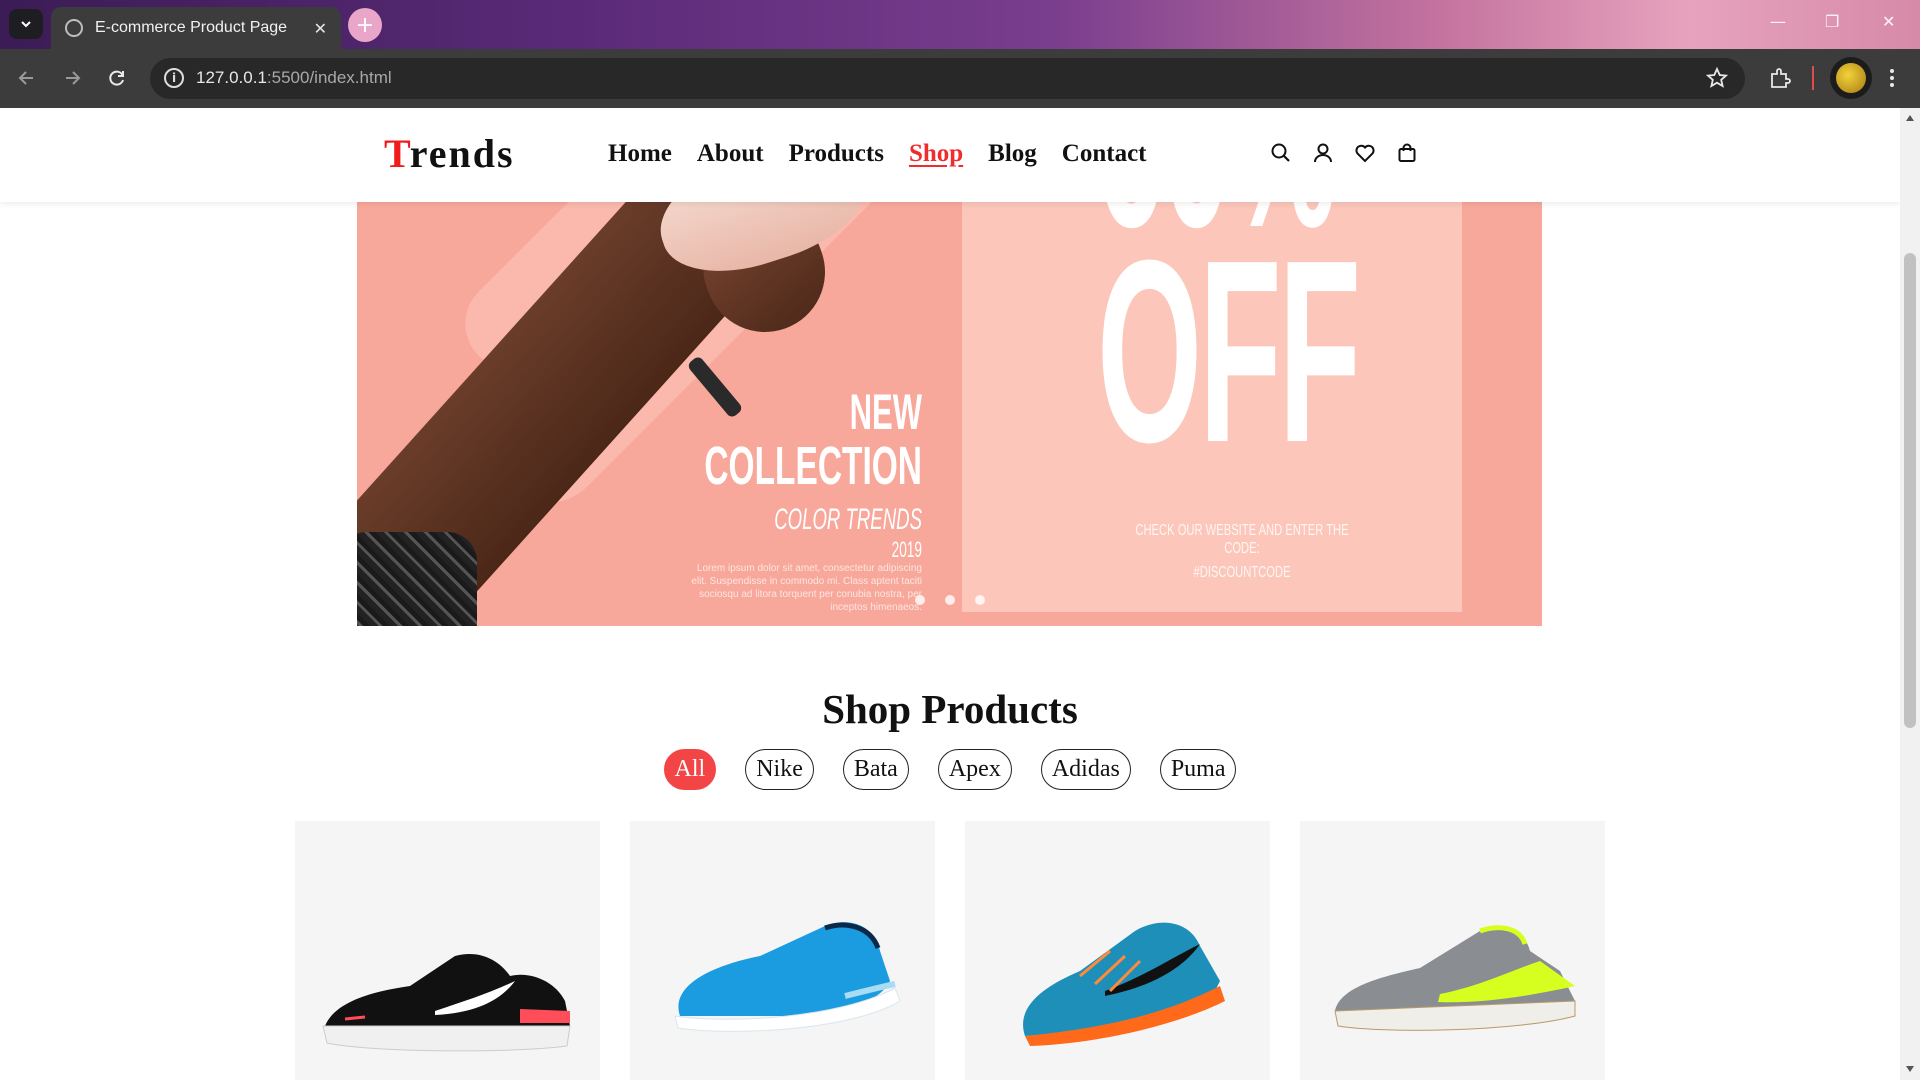  I want to click on avatar-image, so click(1851, 78).